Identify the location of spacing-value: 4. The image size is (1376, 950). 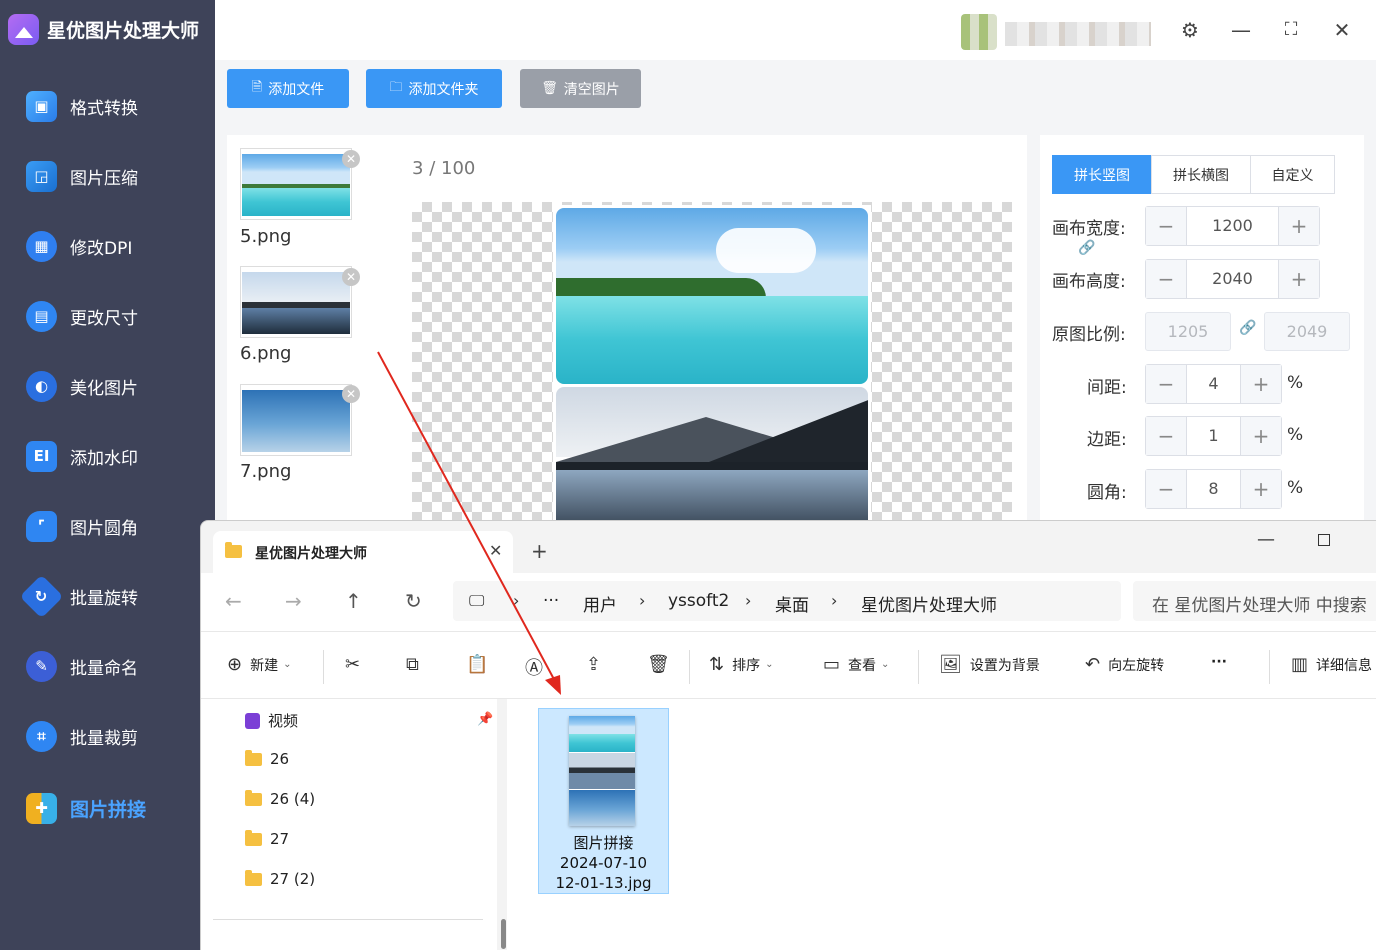
(1213, 384).